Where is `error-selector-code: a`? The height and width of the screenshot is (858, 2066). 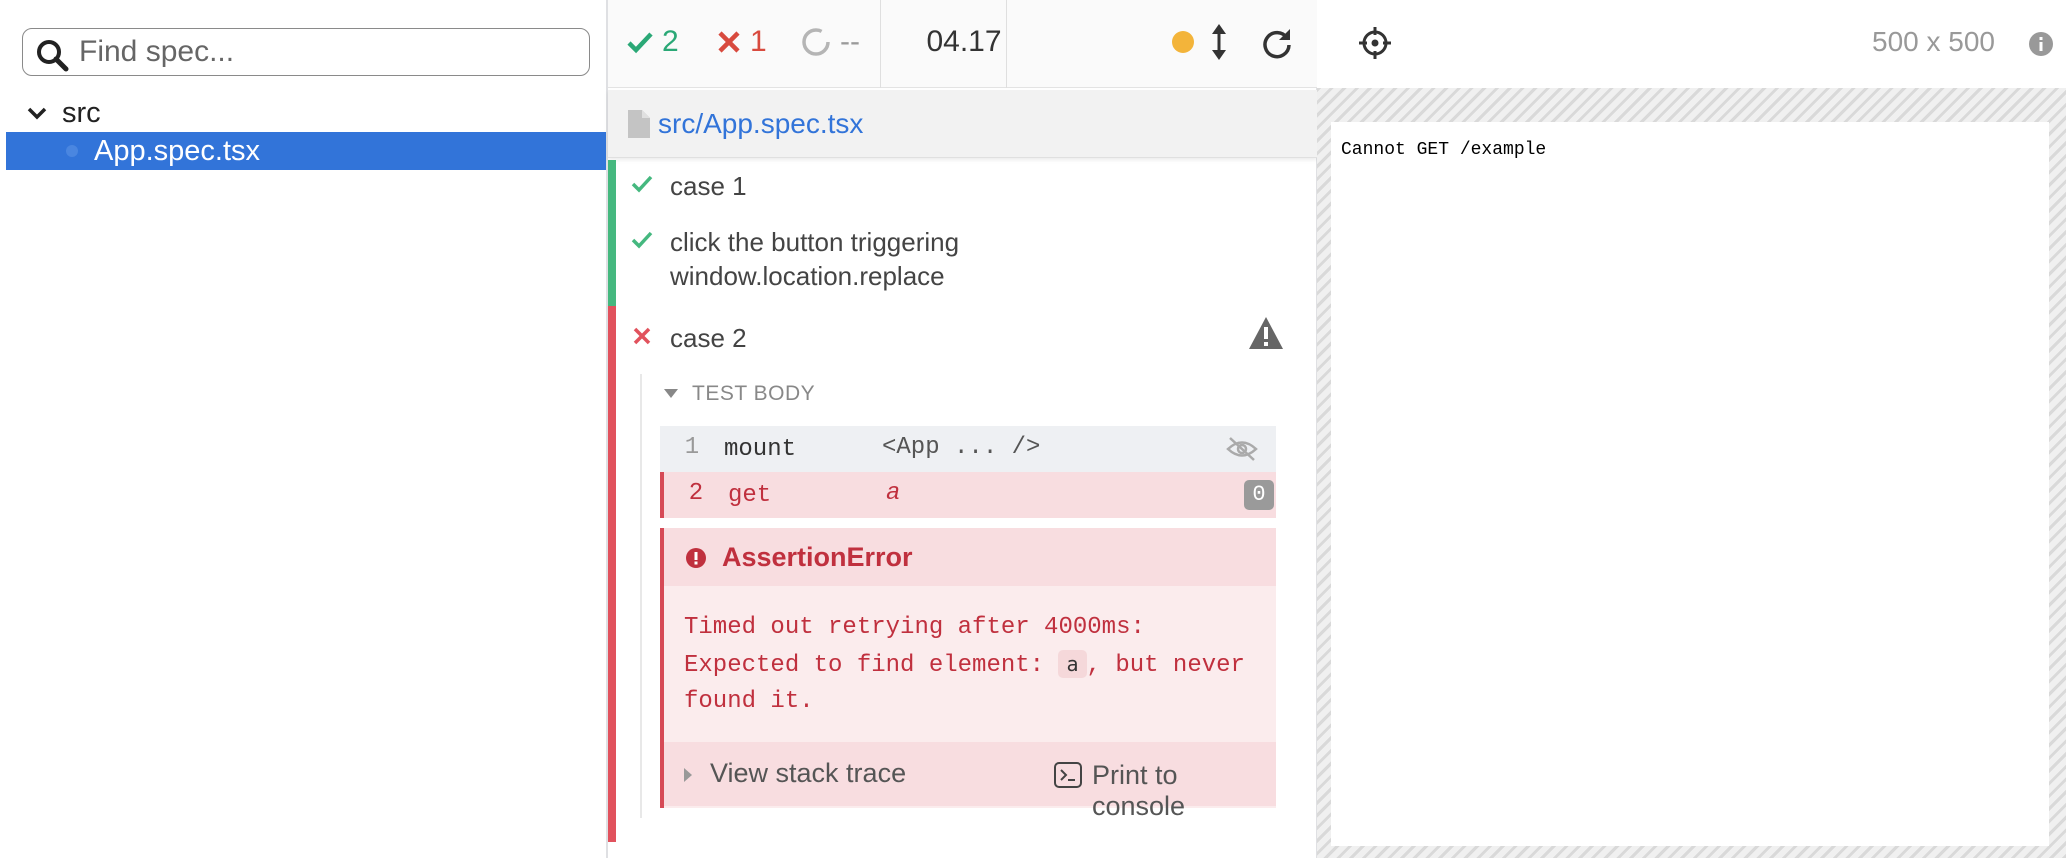 error-selector-code: a is located at coordinates (1072, 664).